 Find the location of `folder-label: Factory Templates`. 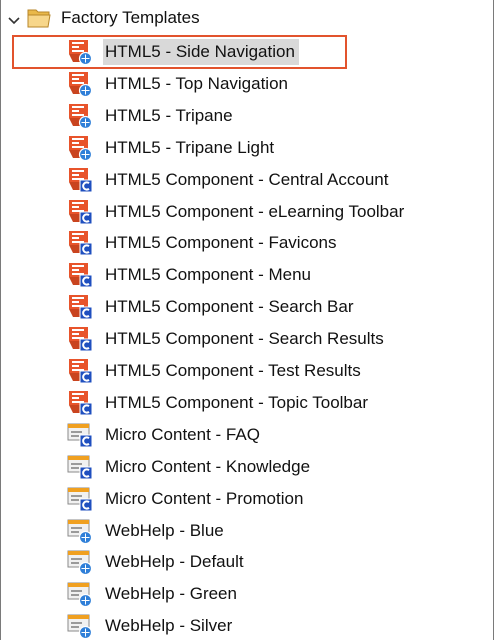

folder-label: Factory Templates is located at coordinates (130, 18).